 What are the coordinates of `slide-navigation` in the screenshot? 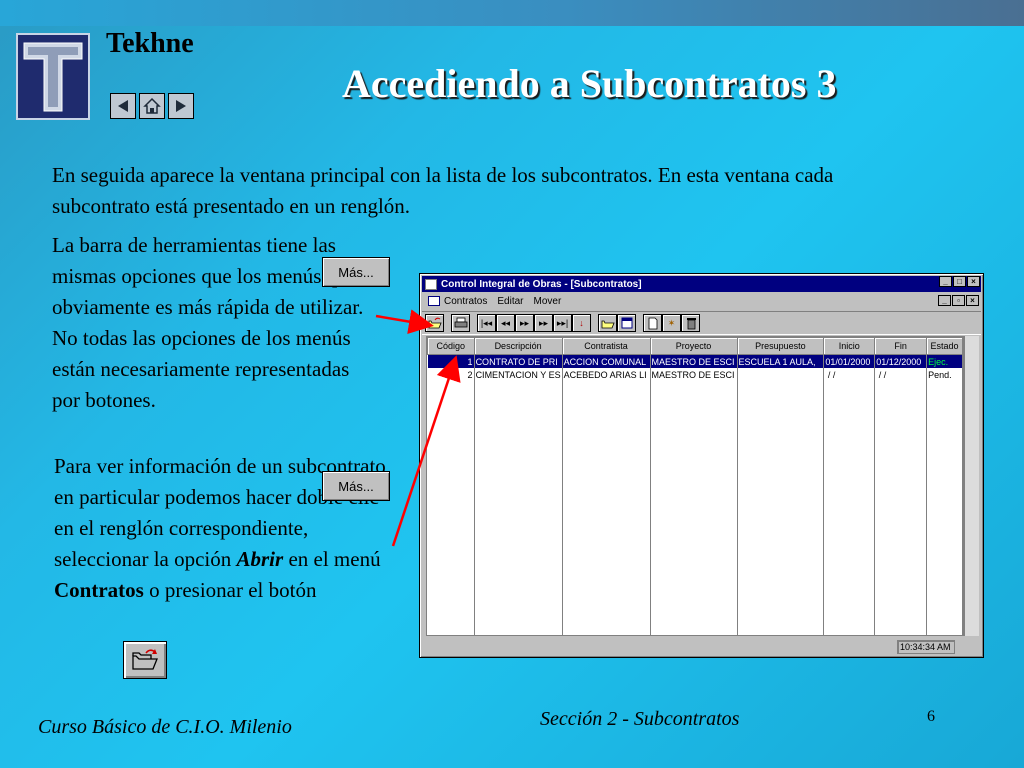 It's located at (152, 106).